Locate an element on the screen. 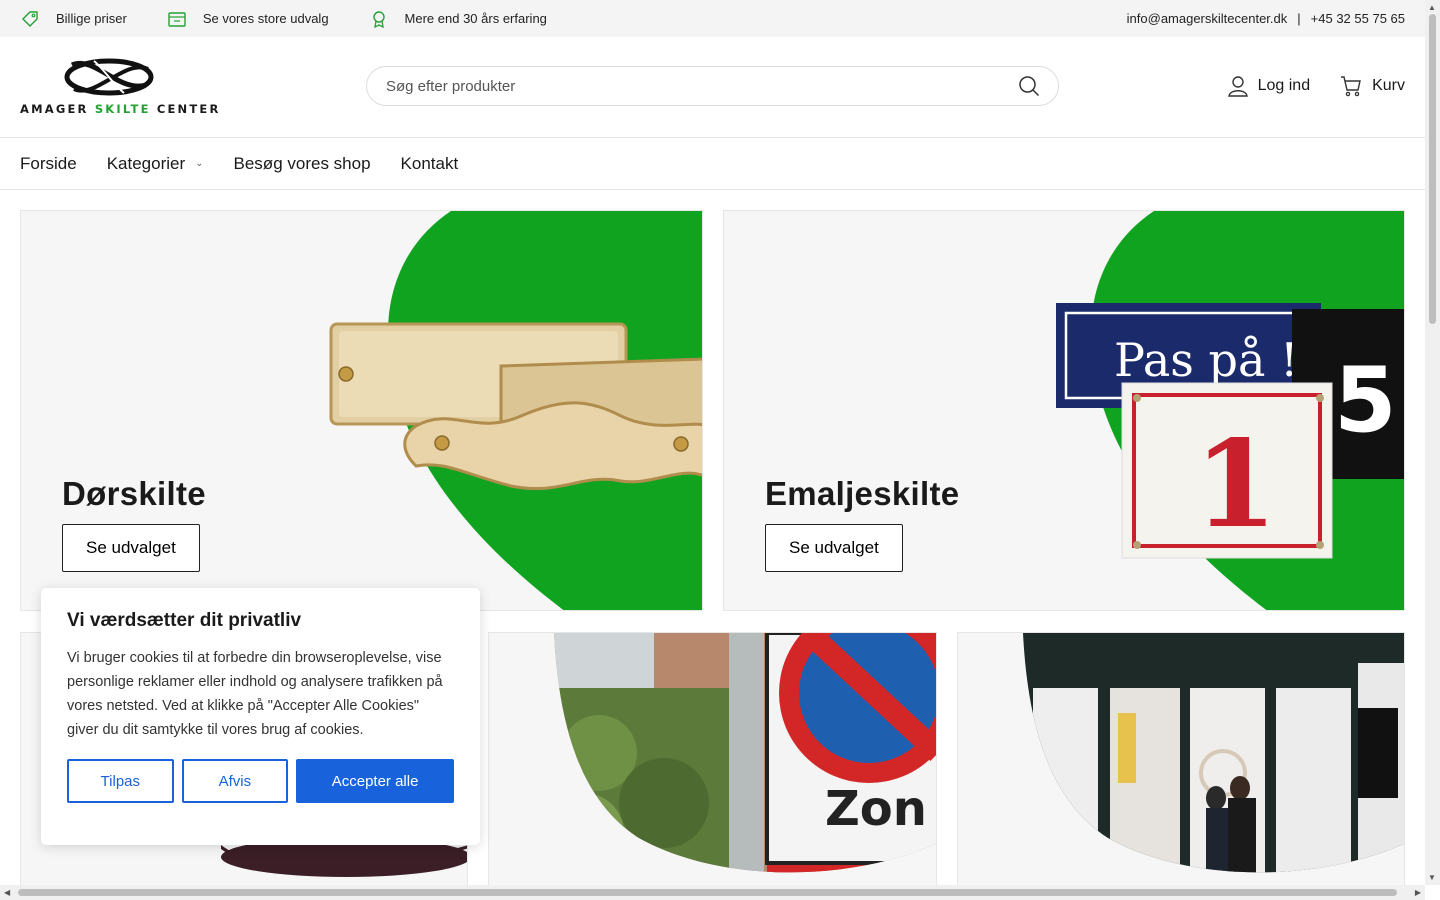 Image resolution: width=1440 pixels, height=900 pixels. reject-button: Afvis is located at coordinates (235, 781).